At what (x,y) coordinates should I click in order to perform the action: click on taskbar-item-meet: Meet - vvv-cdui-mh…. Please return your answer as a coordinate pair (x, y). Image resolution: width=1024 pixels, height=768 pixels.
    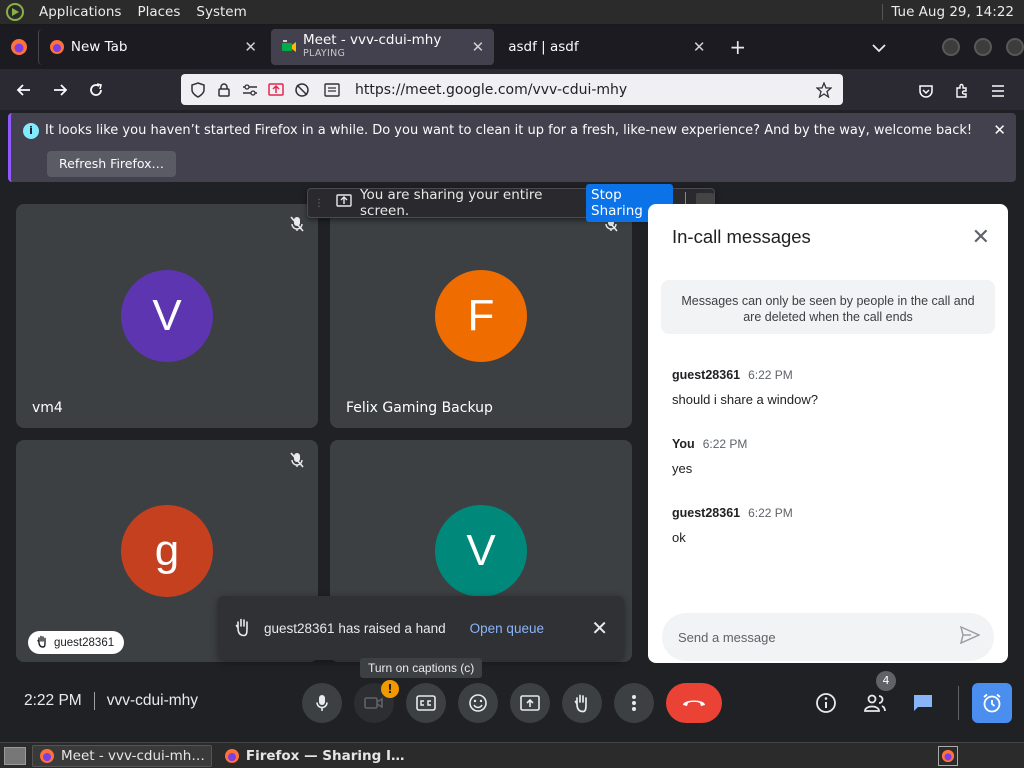
    Looking at the image, I should click on (122, 755).